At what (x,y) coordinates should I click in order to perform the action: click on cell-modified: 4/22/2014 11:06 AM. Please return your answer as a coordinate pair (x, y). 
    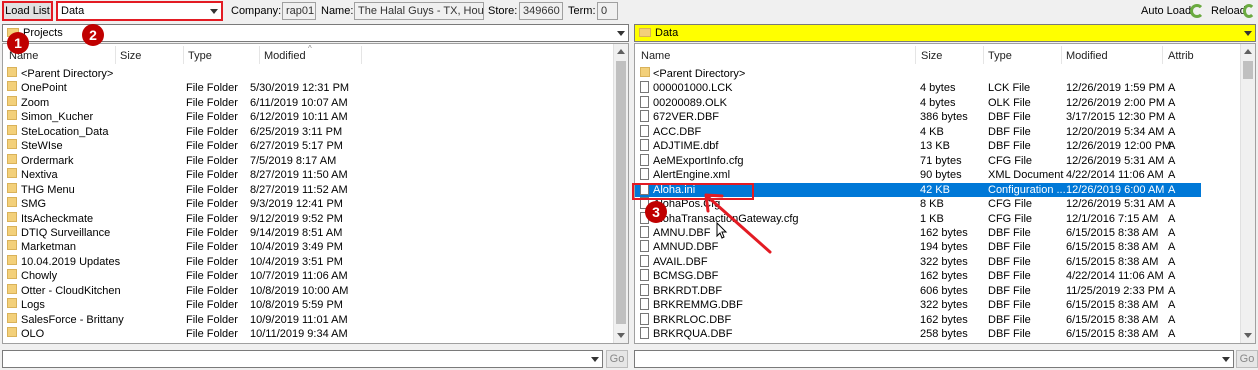
    Looking at the image, I should click on (1115, 276).